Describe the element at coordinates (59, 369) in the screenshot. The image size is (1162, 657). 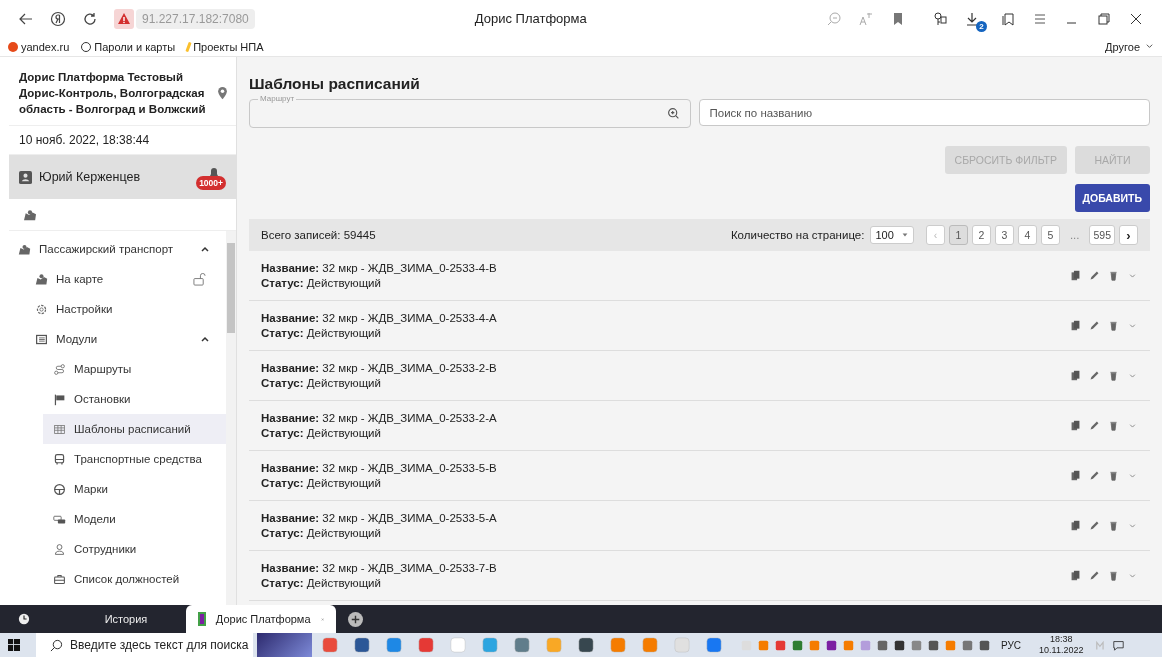
I see `route-icon` at that location.